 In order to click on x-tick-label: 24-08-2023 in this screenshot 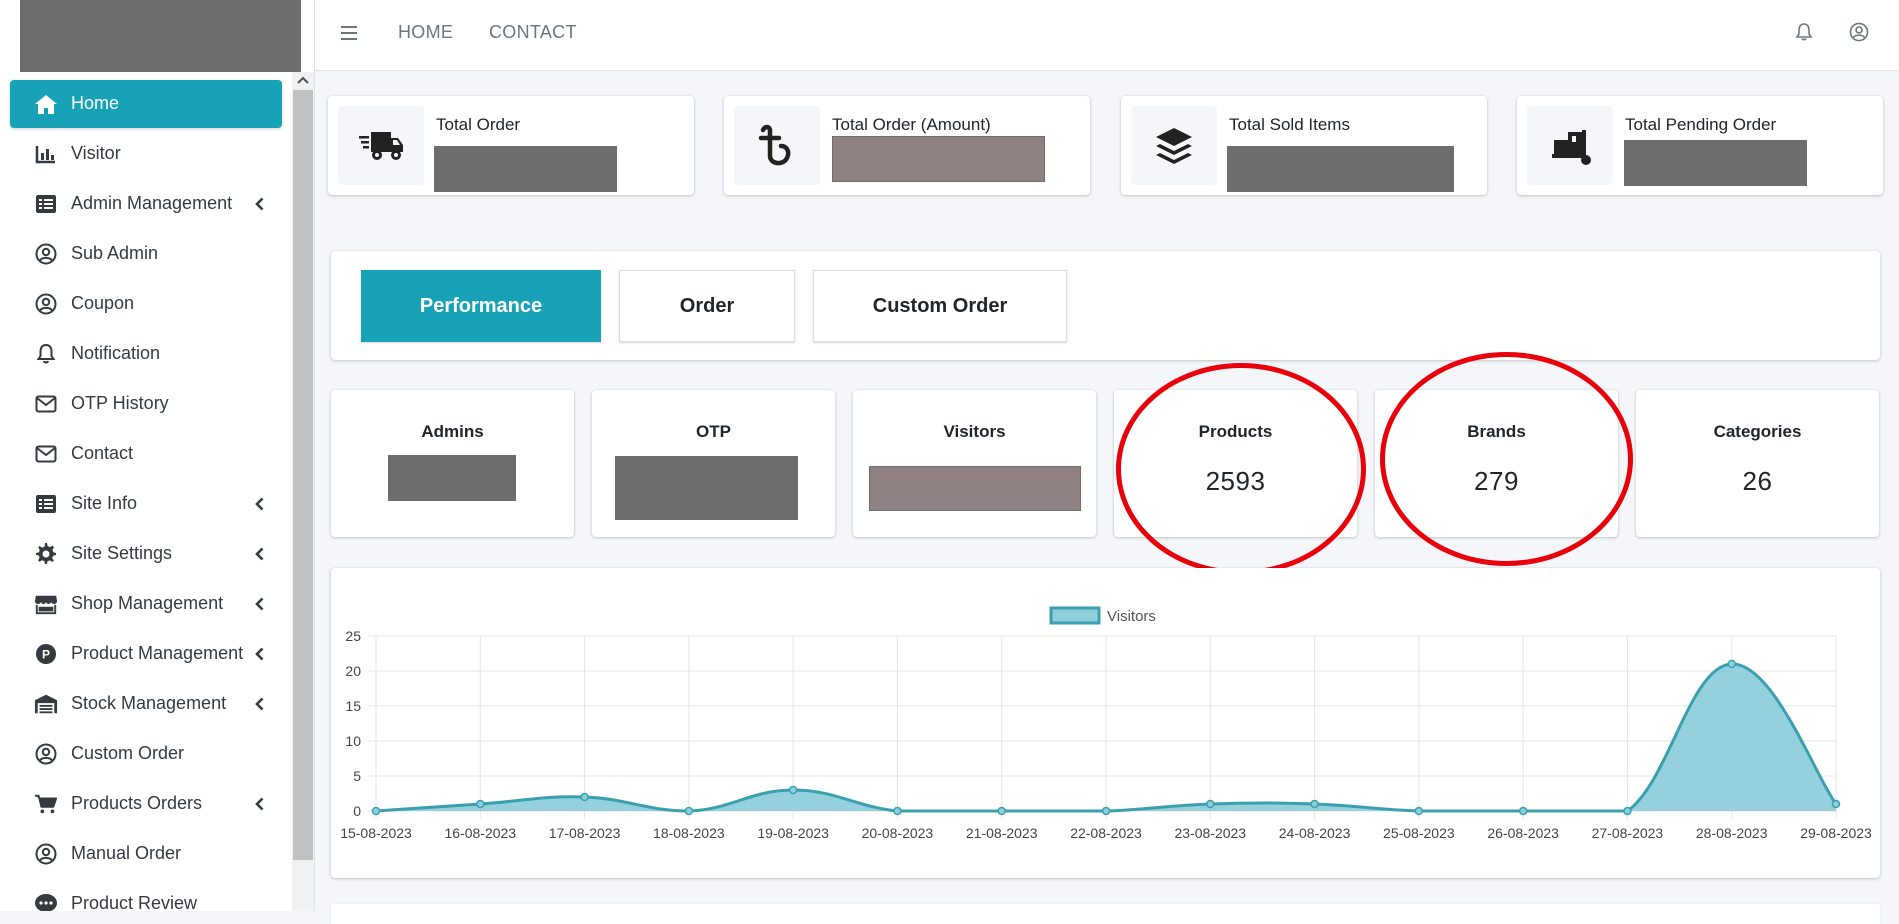, I will do `click(1315, 833)`.